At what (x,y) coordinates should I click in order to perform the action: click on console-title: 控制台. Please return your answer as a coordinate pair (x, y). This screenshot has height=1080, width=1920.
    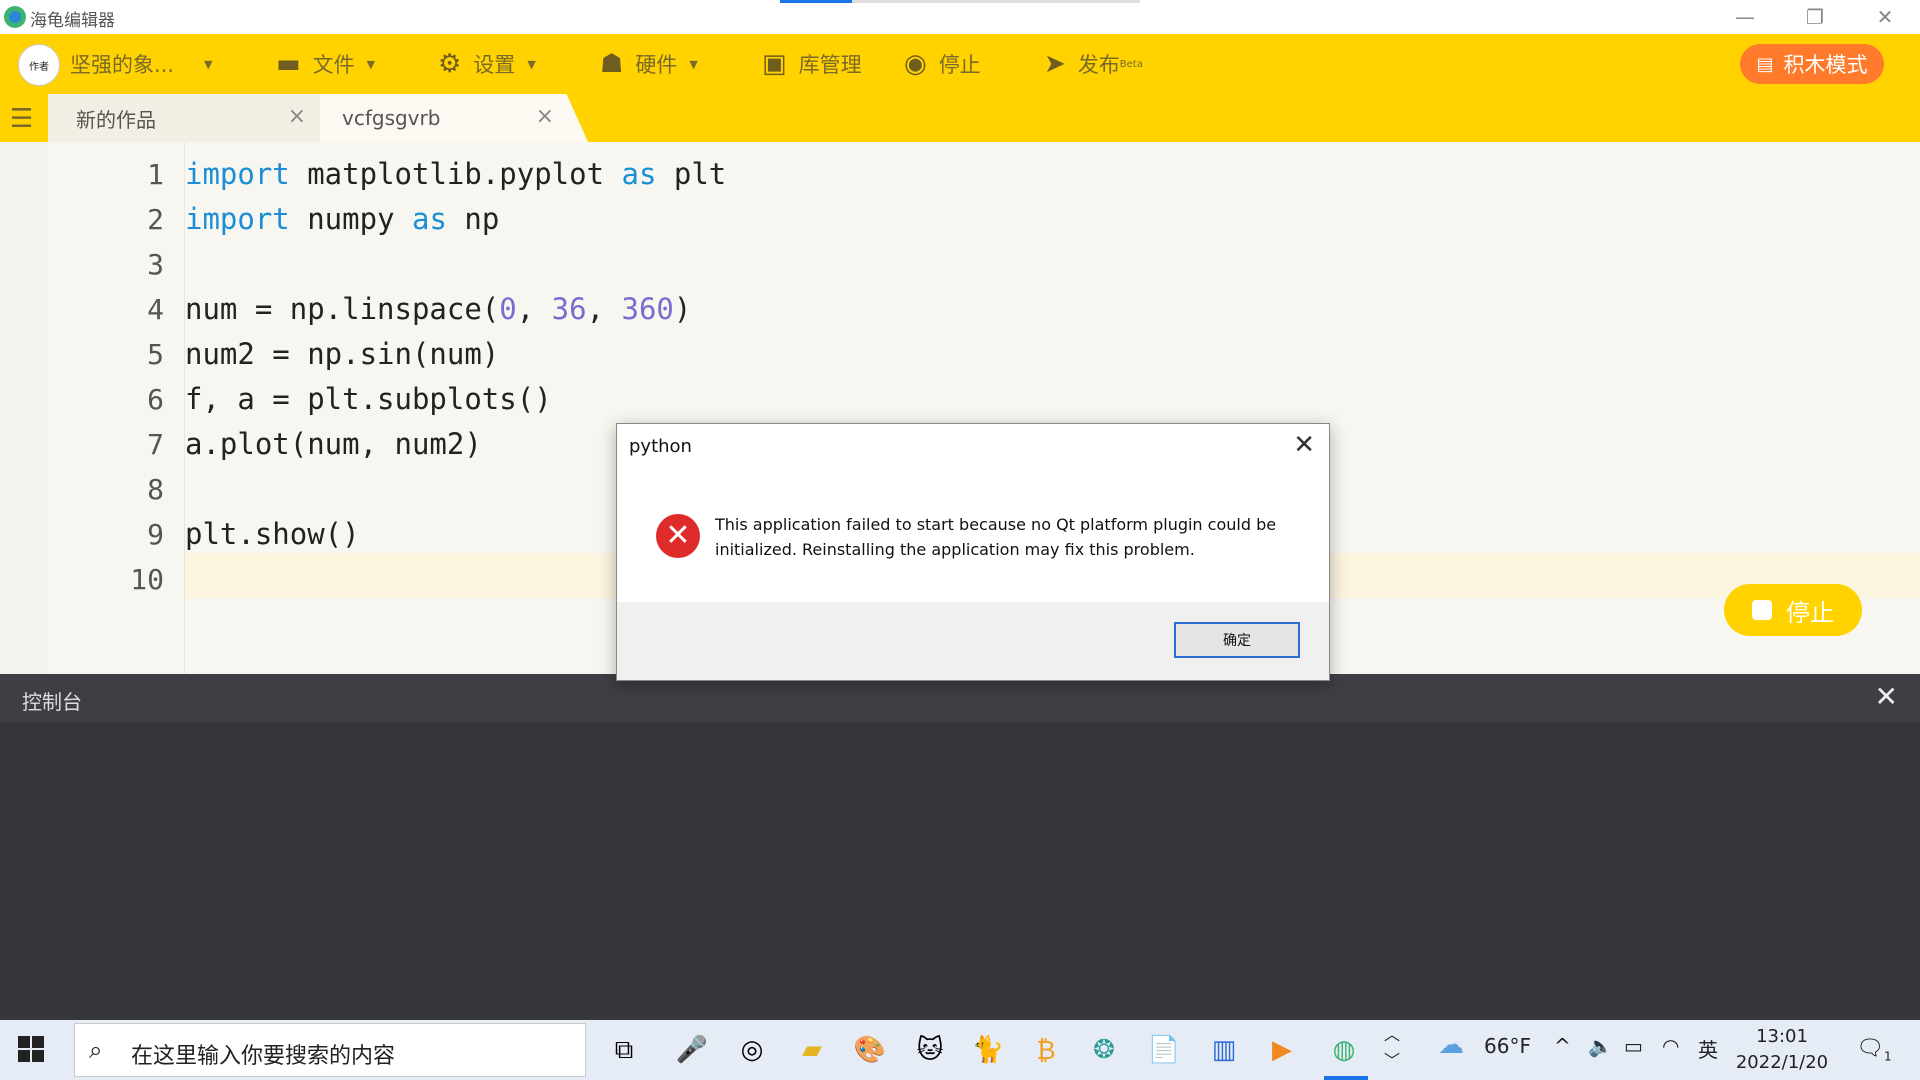
    Looking at the image, I should click on (52, 702).